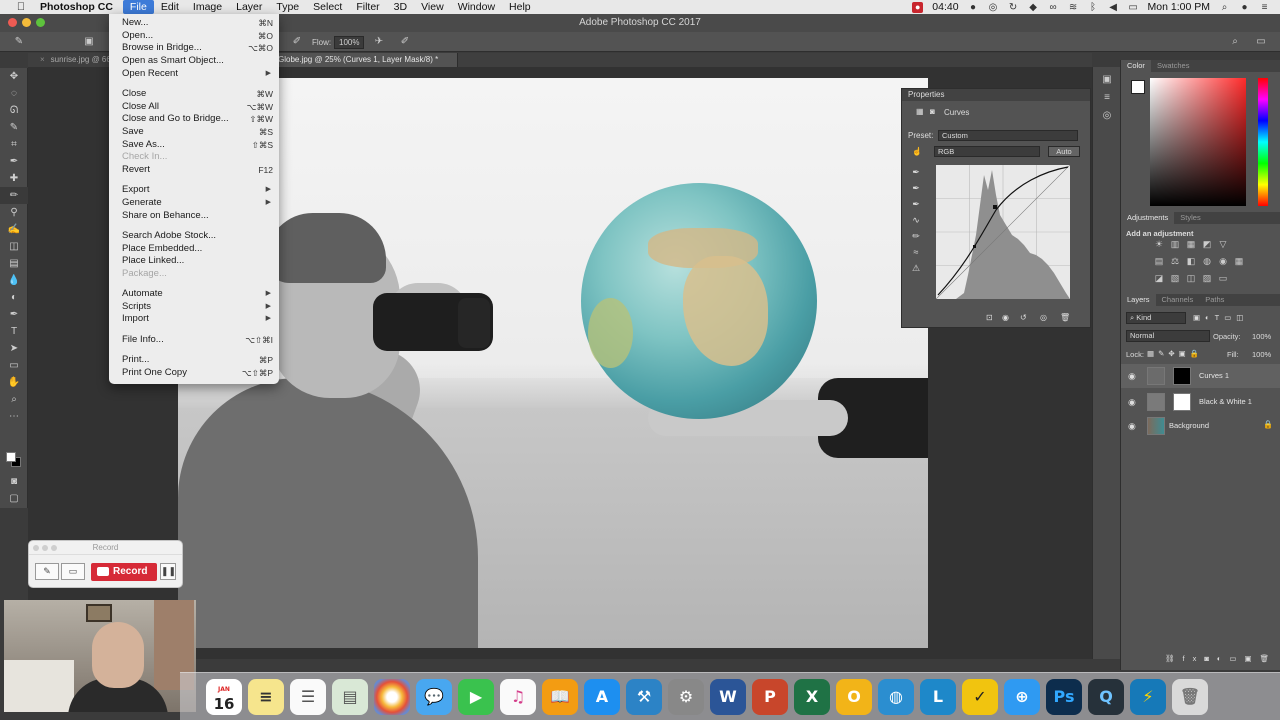 The image size is (1280, 720). Describe the element at coordinates (1173, 66) in the screenshot. I see `tab-swatches: Swatches` at that location.